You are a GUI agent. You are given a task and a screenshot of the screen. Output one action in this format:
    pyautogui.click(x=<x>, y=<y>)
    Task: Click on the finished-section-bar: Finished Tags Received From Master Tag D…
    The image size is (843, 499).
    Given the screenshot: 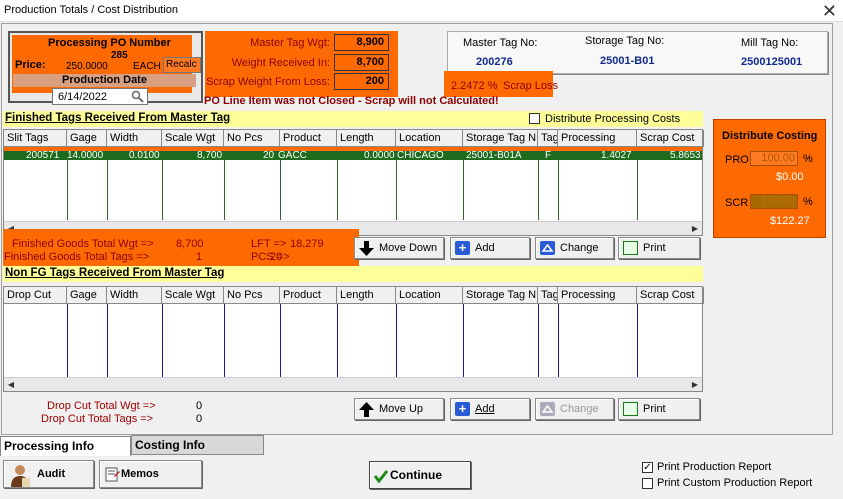 What is the action you would take?
    pyautogui.click(x=353, y=119)
    